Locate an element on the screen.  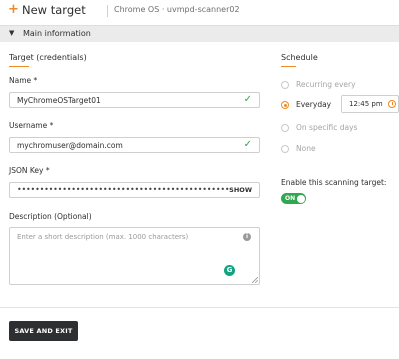
section-header-main-information: ▼ Main information is located at coordinates (199, 33).